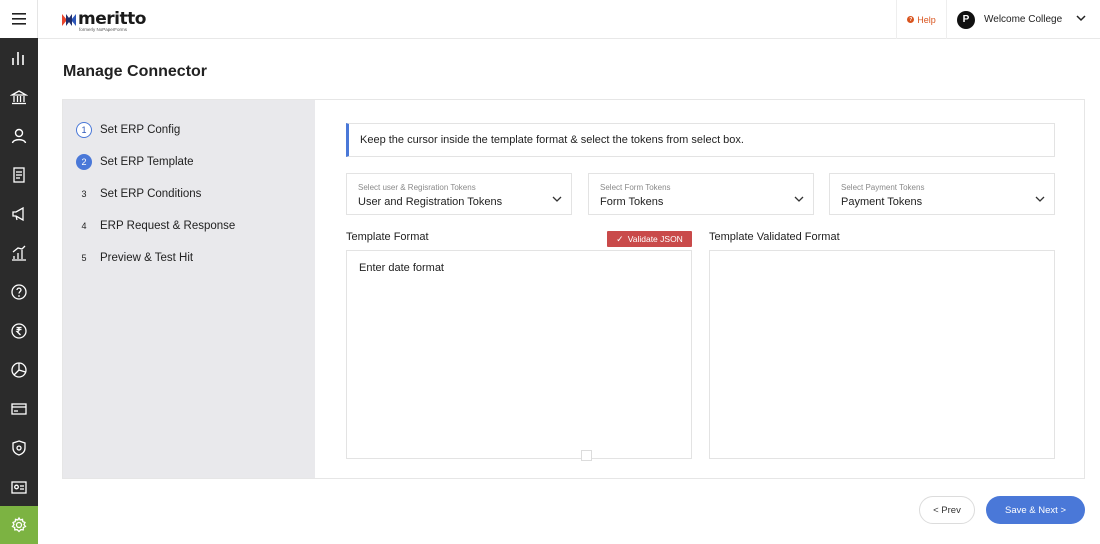 The height and width of the screenshot is (544, 1100). Describe the element at coordinates (882, 202) in the screenshot. I see `select-value: Payment Tokens` at that location.